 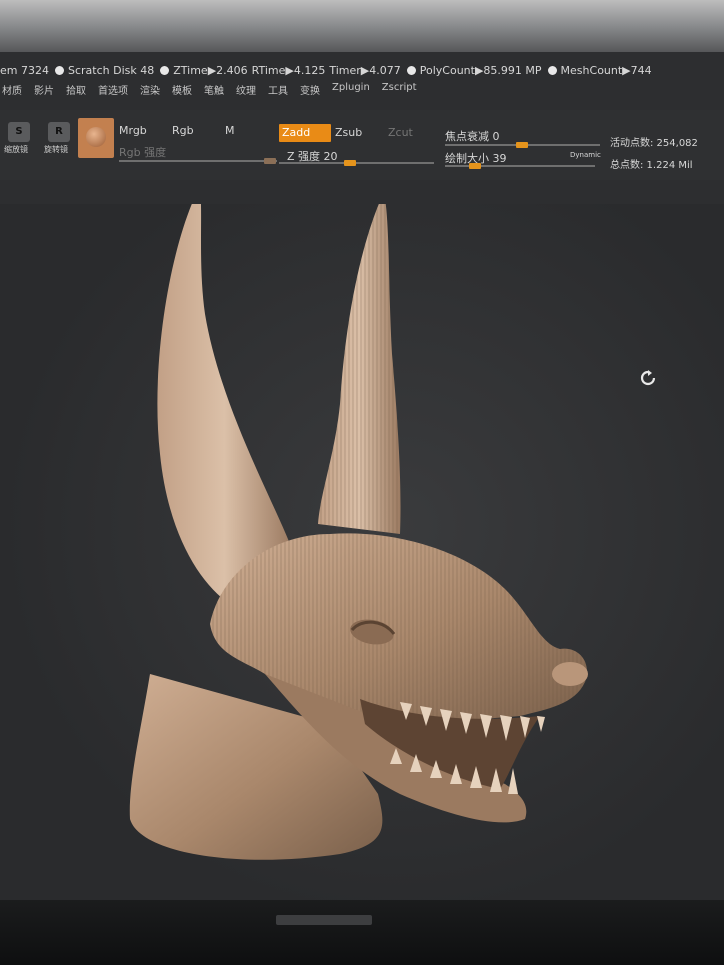 What do you see at coordinates (351, 92) in the screenshot?
I see `menu-zplugin: Zplugin` at bounding box center [351, 92].